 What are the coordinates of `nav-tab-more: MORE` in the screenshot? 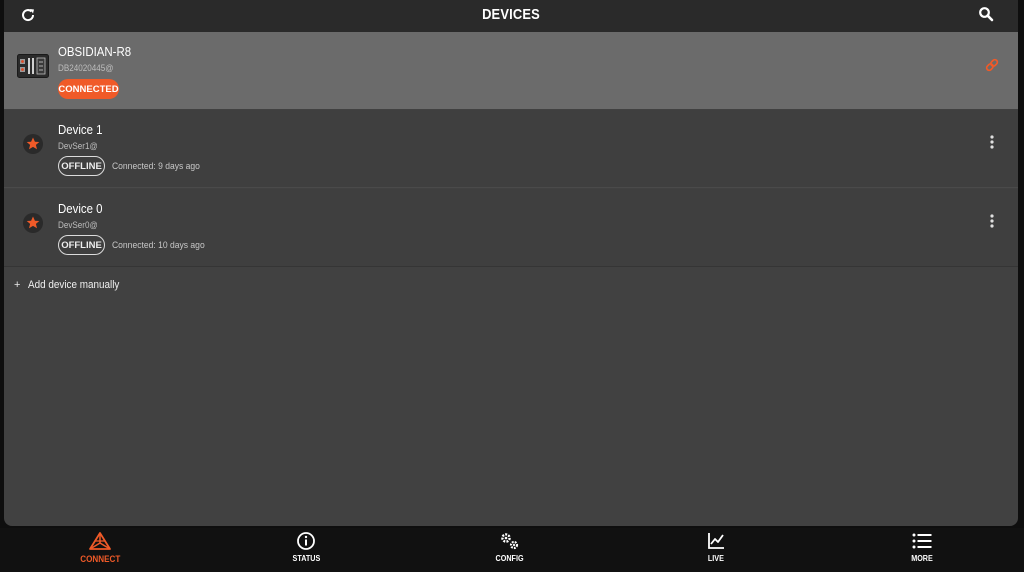 It's located at (922, 551).